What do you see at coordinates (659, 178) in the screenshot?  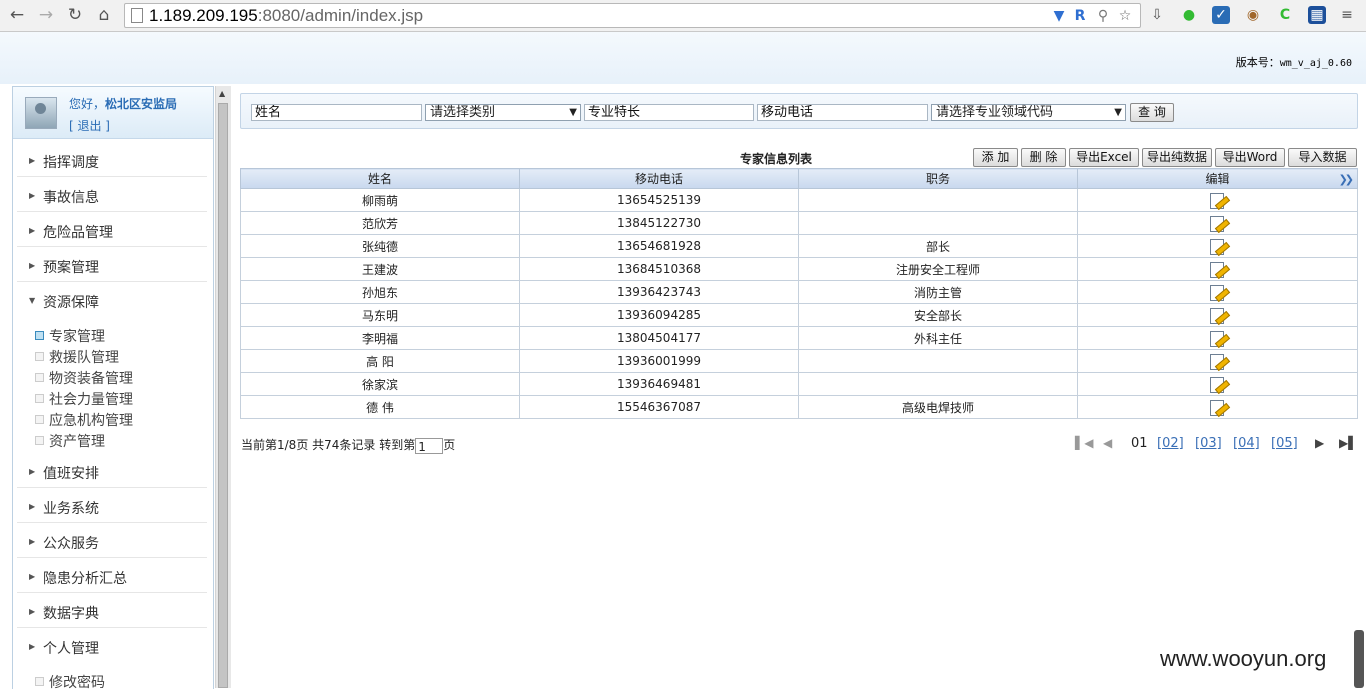 I see `column-header-phone: 移动电话` at bounding box center [659, 178].